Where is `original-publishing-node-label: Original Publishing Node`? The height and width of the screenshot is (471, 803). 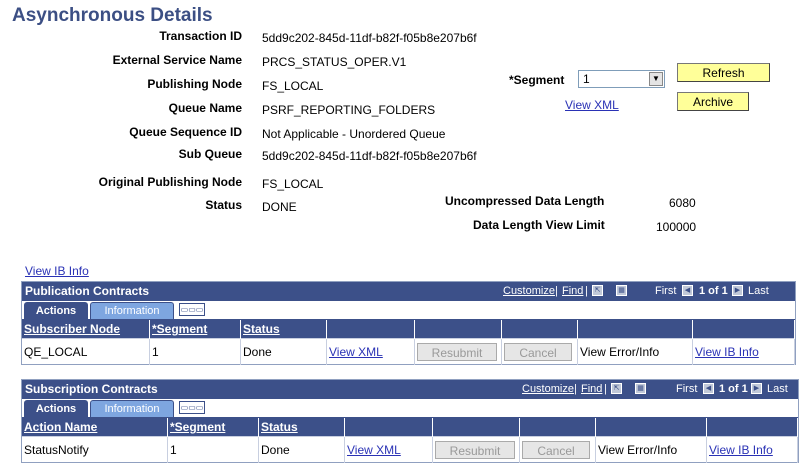 original-publishing-node-label: Original Publishing Node is located at coordinates (170, 182).